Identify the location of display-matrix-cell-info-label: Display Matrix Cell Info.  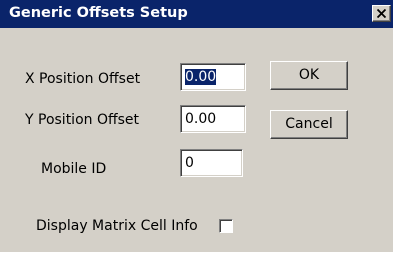
(117, 226).